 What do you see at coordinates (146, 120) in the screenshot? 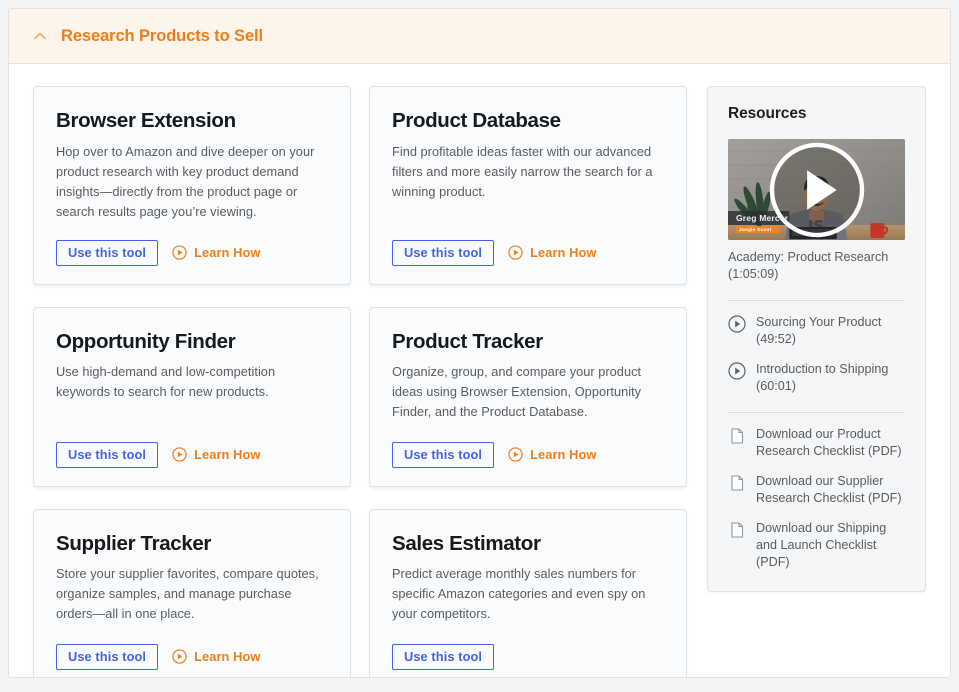
I see `tool-card-title: Browser Extension` at bounding box center [146, 120].